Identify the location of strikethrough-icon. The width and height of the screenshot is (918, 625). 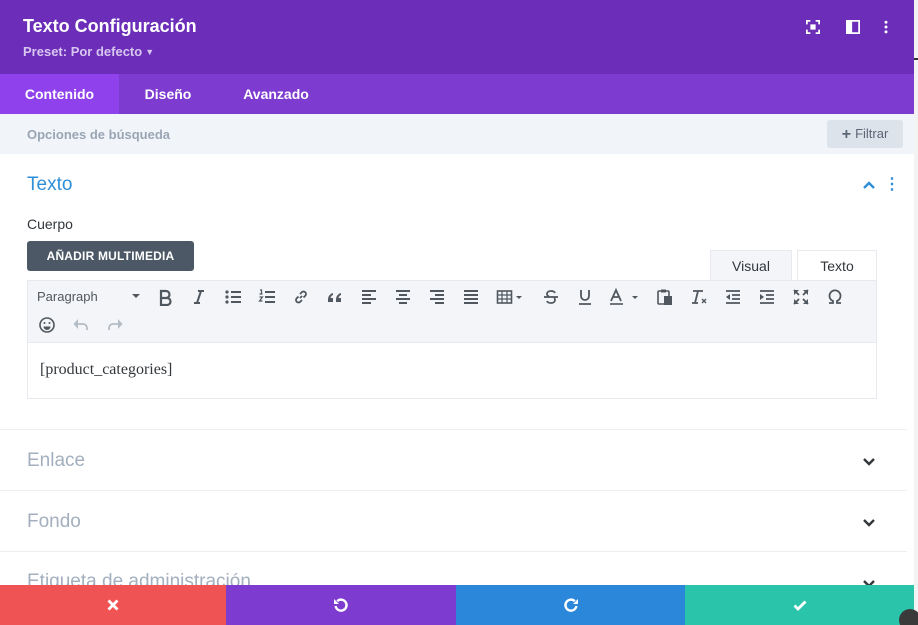
(551, 297).